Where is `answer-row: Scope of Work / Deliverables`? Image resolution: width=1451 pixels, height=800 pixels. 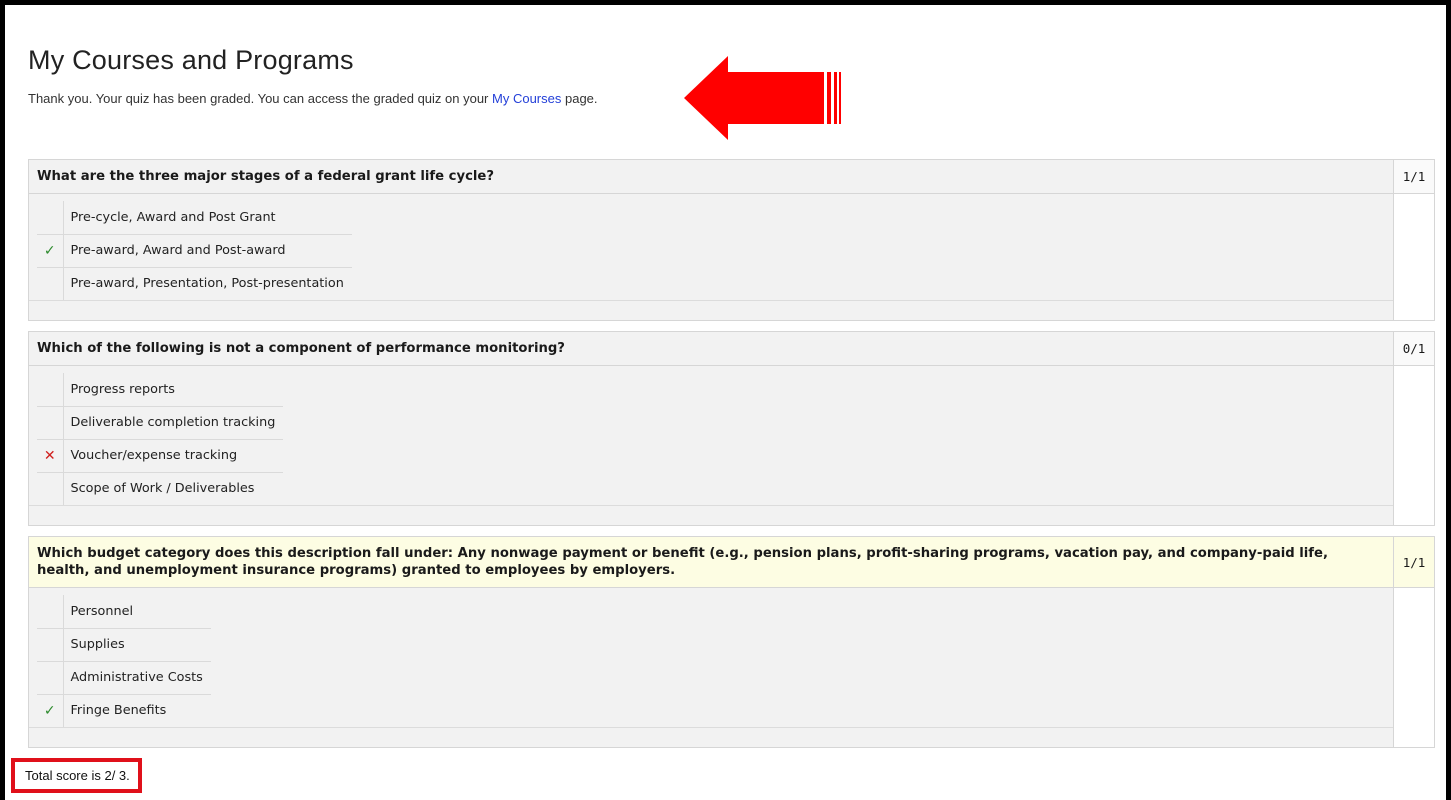 answer-row: Scope of Work / Deliverables is located at coordinates (160, 488).